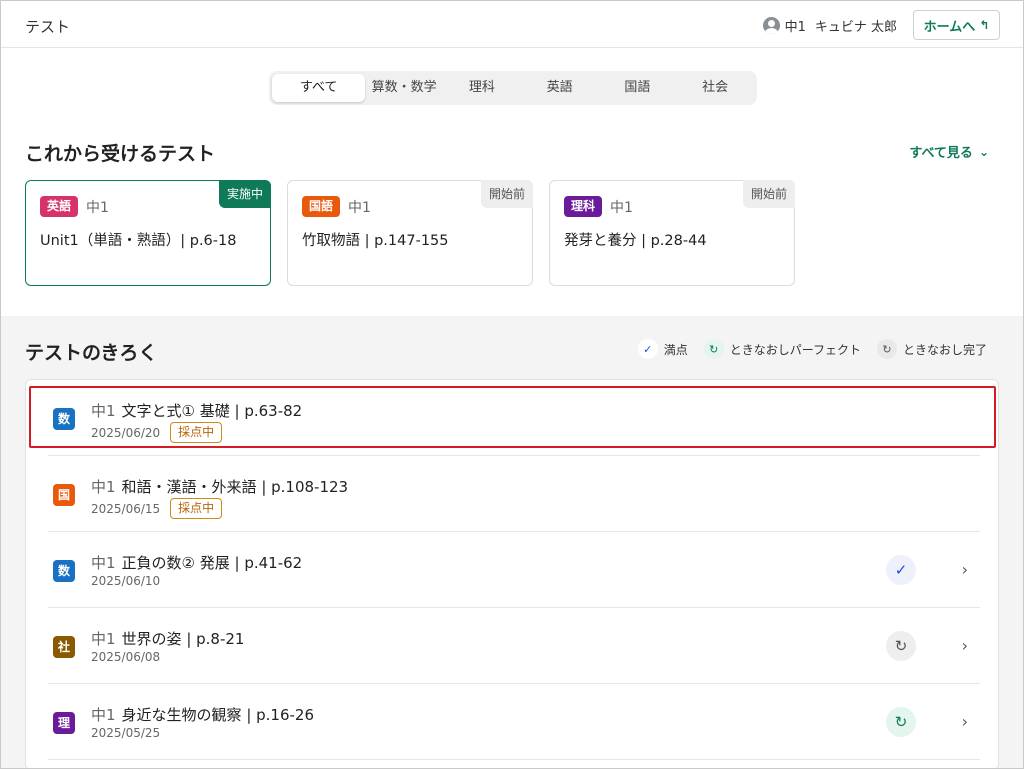 This screenshot has width=1024, height=769. I want to click on legend-item: ↻ ときなおし完了, so click(931, 349).